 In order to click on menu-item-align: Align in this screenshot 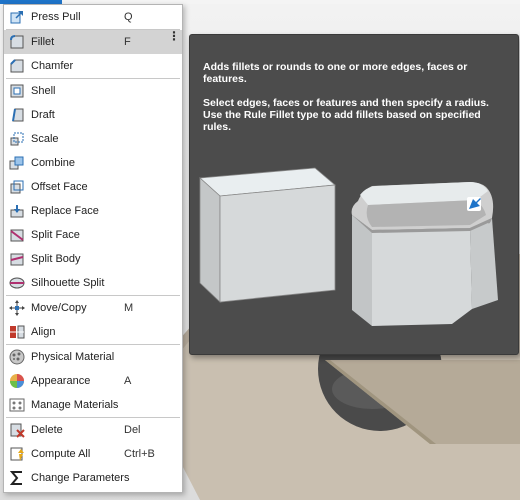, I will do `click(93, 332)`.